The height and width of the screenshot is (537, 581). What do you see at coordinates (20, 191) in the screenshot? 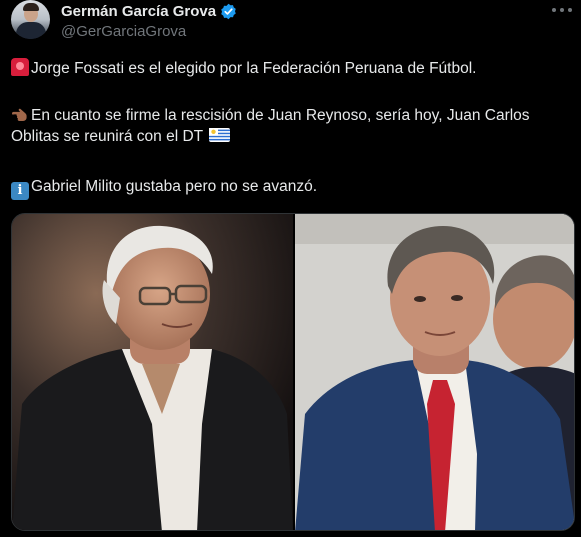
I see `info-icon: i` at bounding box center [20, 191].